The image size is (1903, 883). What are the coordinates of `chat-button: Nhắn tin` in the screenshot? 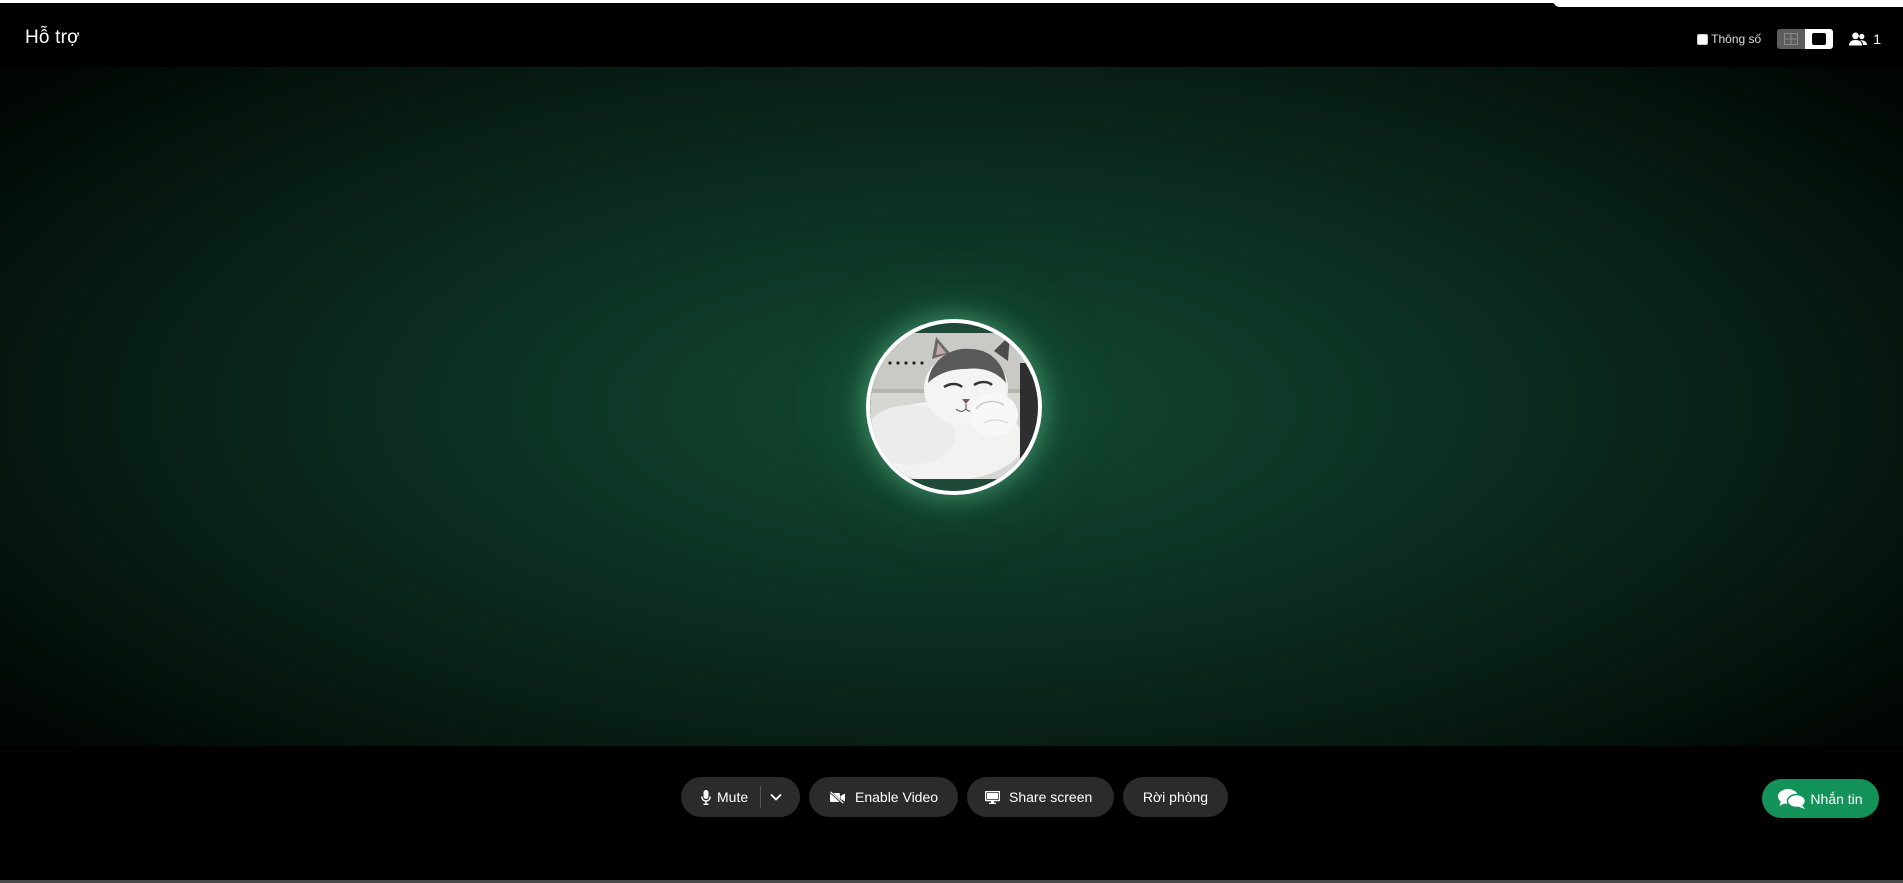 It's located at (1820, 798).